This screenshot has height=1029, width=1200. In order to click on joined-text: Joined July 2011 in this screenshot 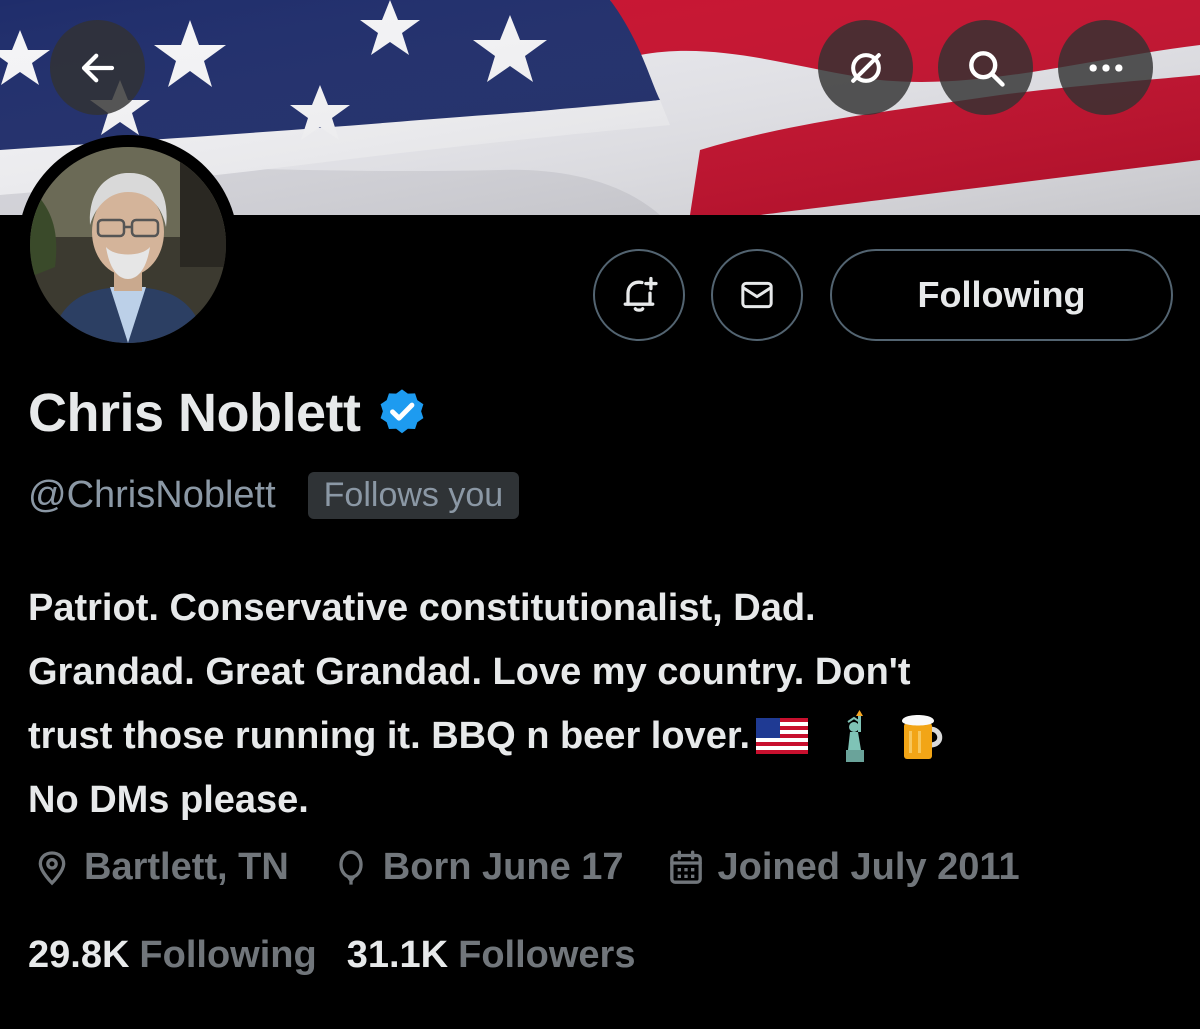, I will do `click(868, 867)`.